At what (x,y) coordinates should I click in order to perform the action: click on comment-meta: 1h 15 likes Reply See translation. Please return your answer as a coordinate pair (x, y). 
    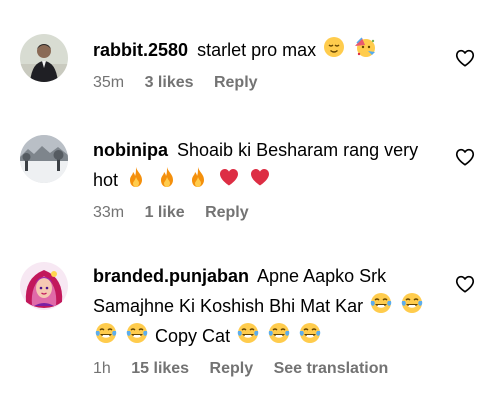
    Looking at the image, I should click on (265, 369).